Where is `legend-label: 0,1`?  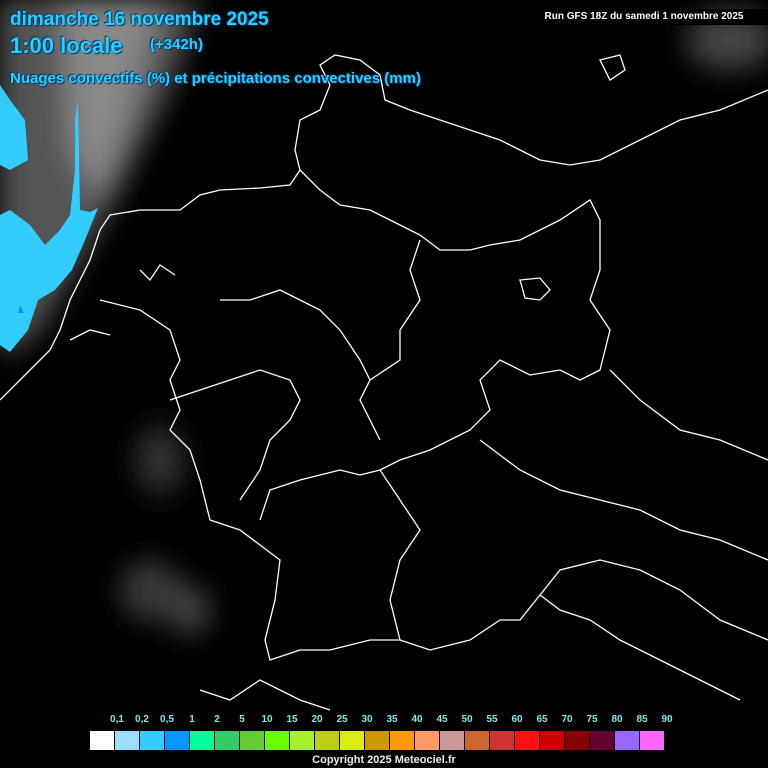 legend-label: 0,1 is located at coordinates (117, 719).